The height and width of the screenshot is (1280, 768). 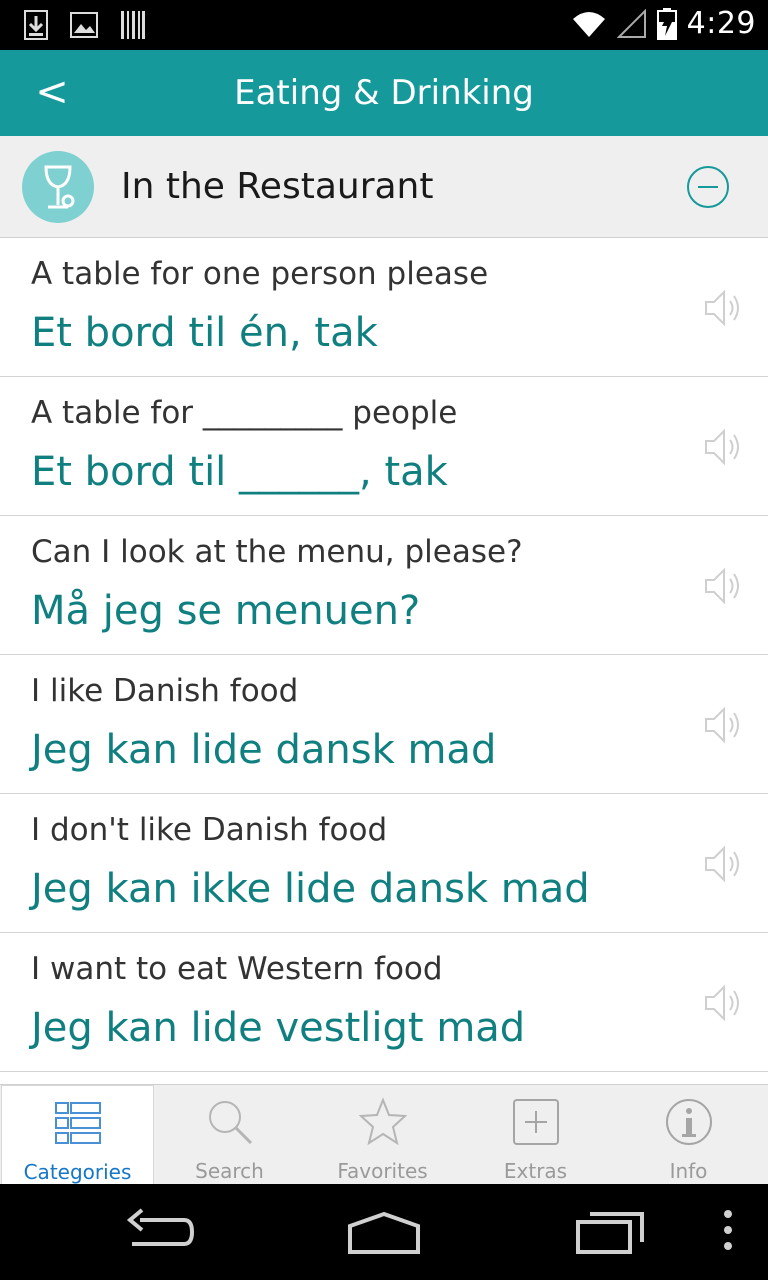 What do you see at coordinates (84, 25) in the screenshot?
I see `image-icon` at bounding box center [84, 25].